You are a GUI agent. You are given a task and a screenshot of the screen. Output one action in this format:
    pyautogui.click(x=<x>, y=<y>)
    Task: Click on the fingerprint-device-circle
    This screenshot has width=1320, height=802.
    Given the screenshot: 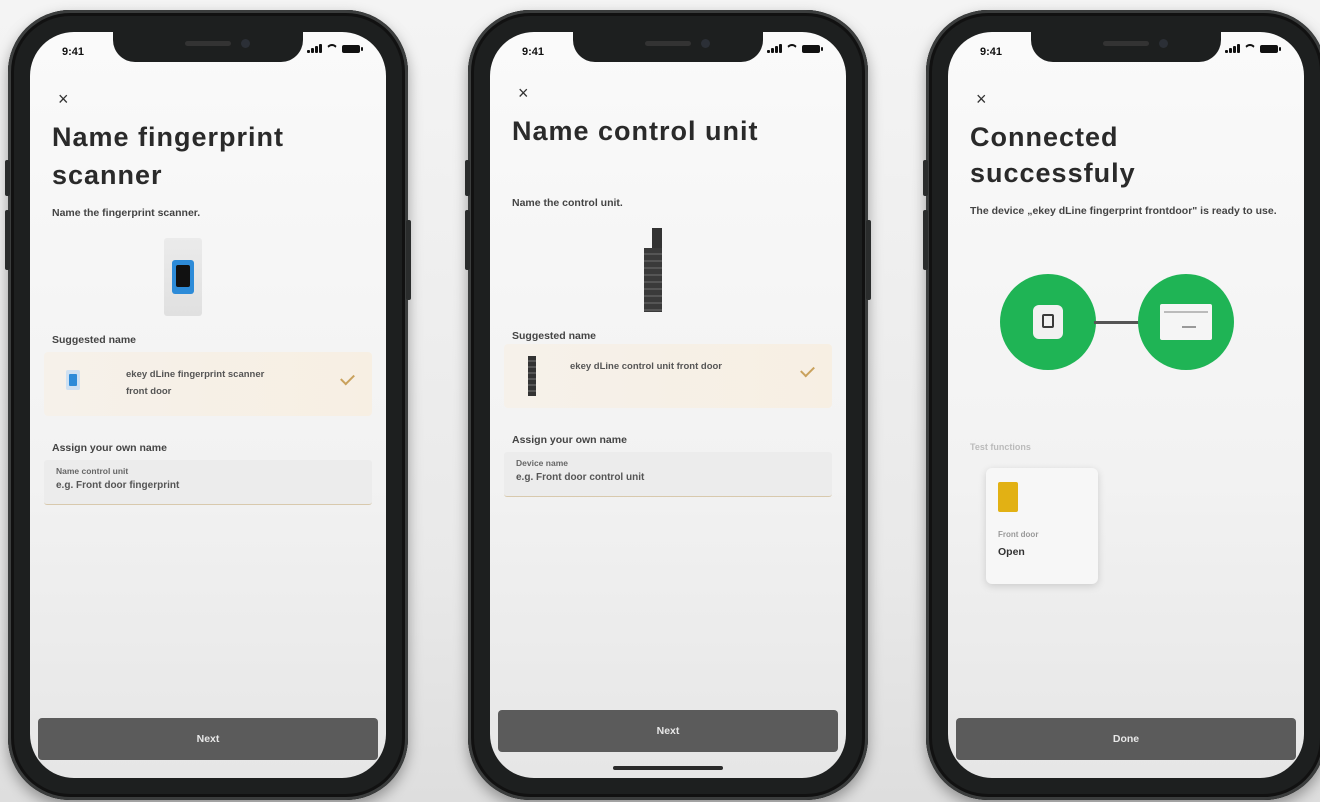 What is the action you would take?
    pyautogui.click(x=1048, y=322)
    